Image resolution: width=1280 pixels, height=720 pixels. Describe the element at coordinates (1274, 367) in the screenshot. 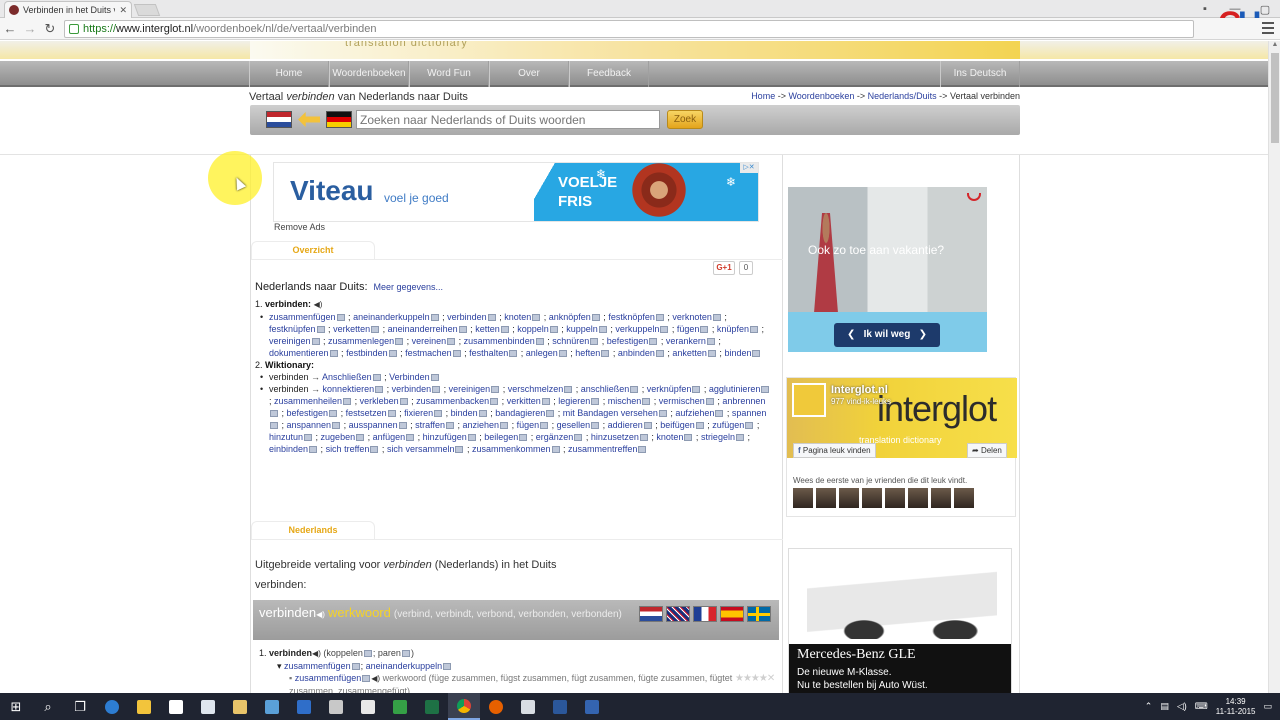

I see `page-scrollbar: ▲` at that location.